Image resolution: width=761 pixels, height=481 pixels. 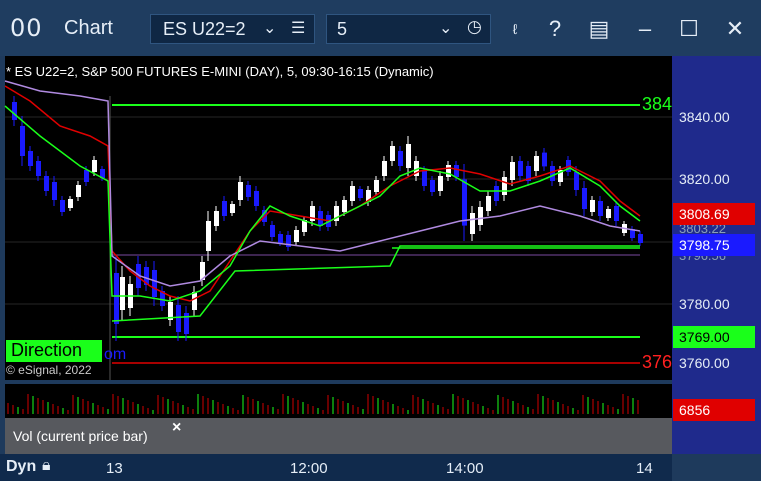 I want to click on level-label-bottom: 376, so click(x=657, y=362).